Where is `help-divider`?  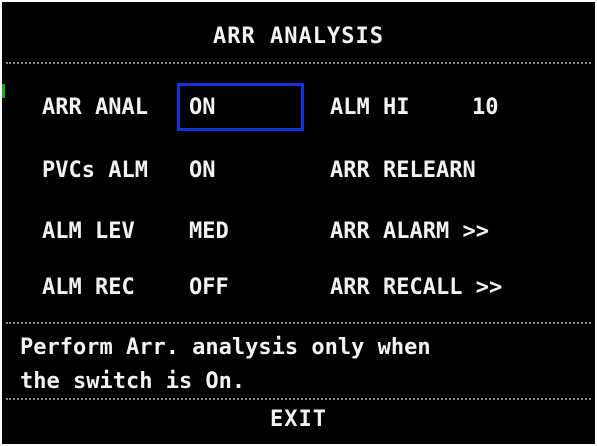 help-divider is located at coordinates (298, 323).